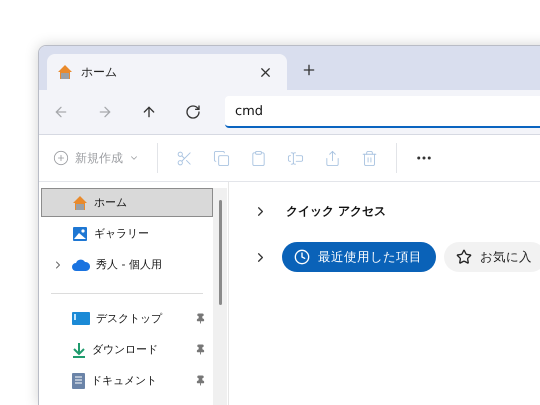 Image resolution: width=540 pixels, height=405 pixels. What do you see at coordinates (127, 318) in the screenshot?
I see `sidebar-item: デスクトップ` at bounding box center [127, 318].